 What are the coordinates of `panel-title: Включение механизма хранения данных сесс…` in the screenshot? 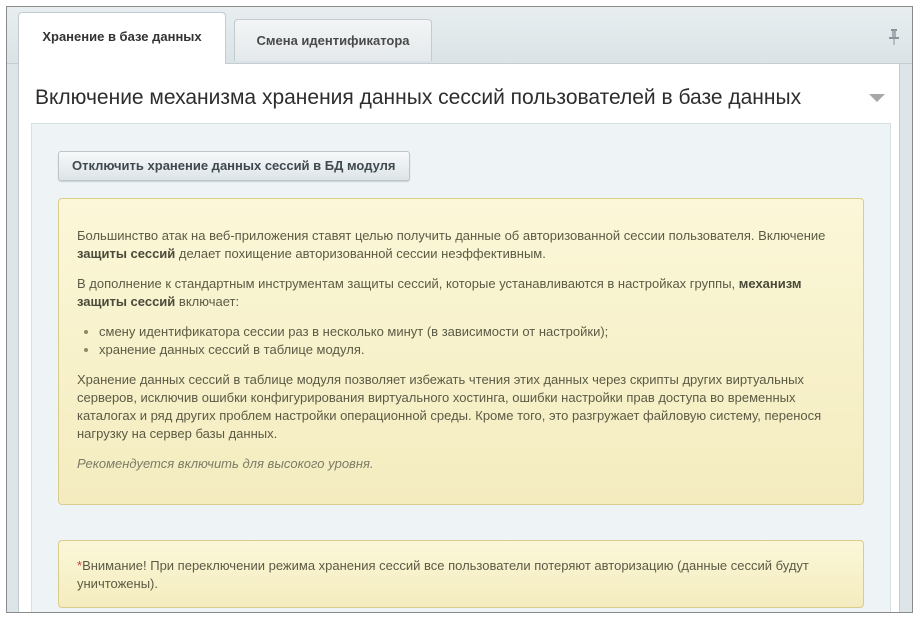 It's located at (418, 97).